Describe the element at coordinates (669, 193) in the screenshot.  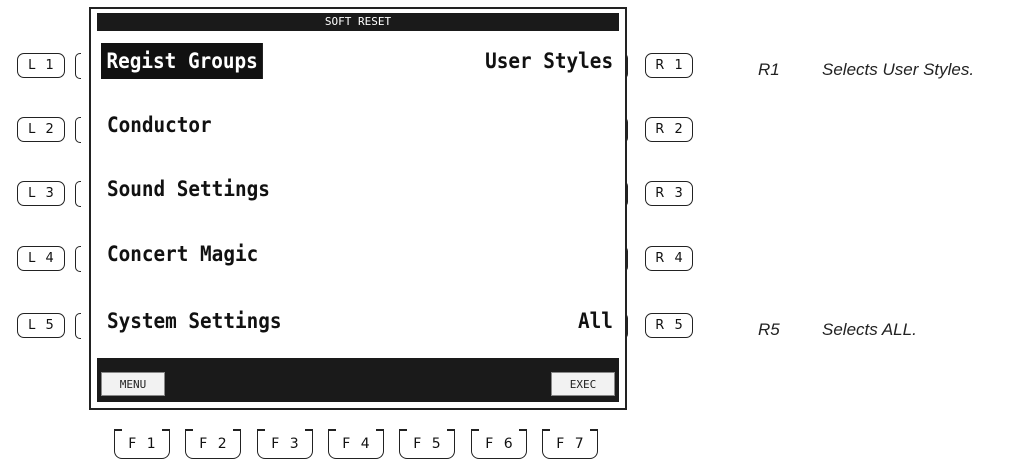
I see `button-r3: R 3` at that location.